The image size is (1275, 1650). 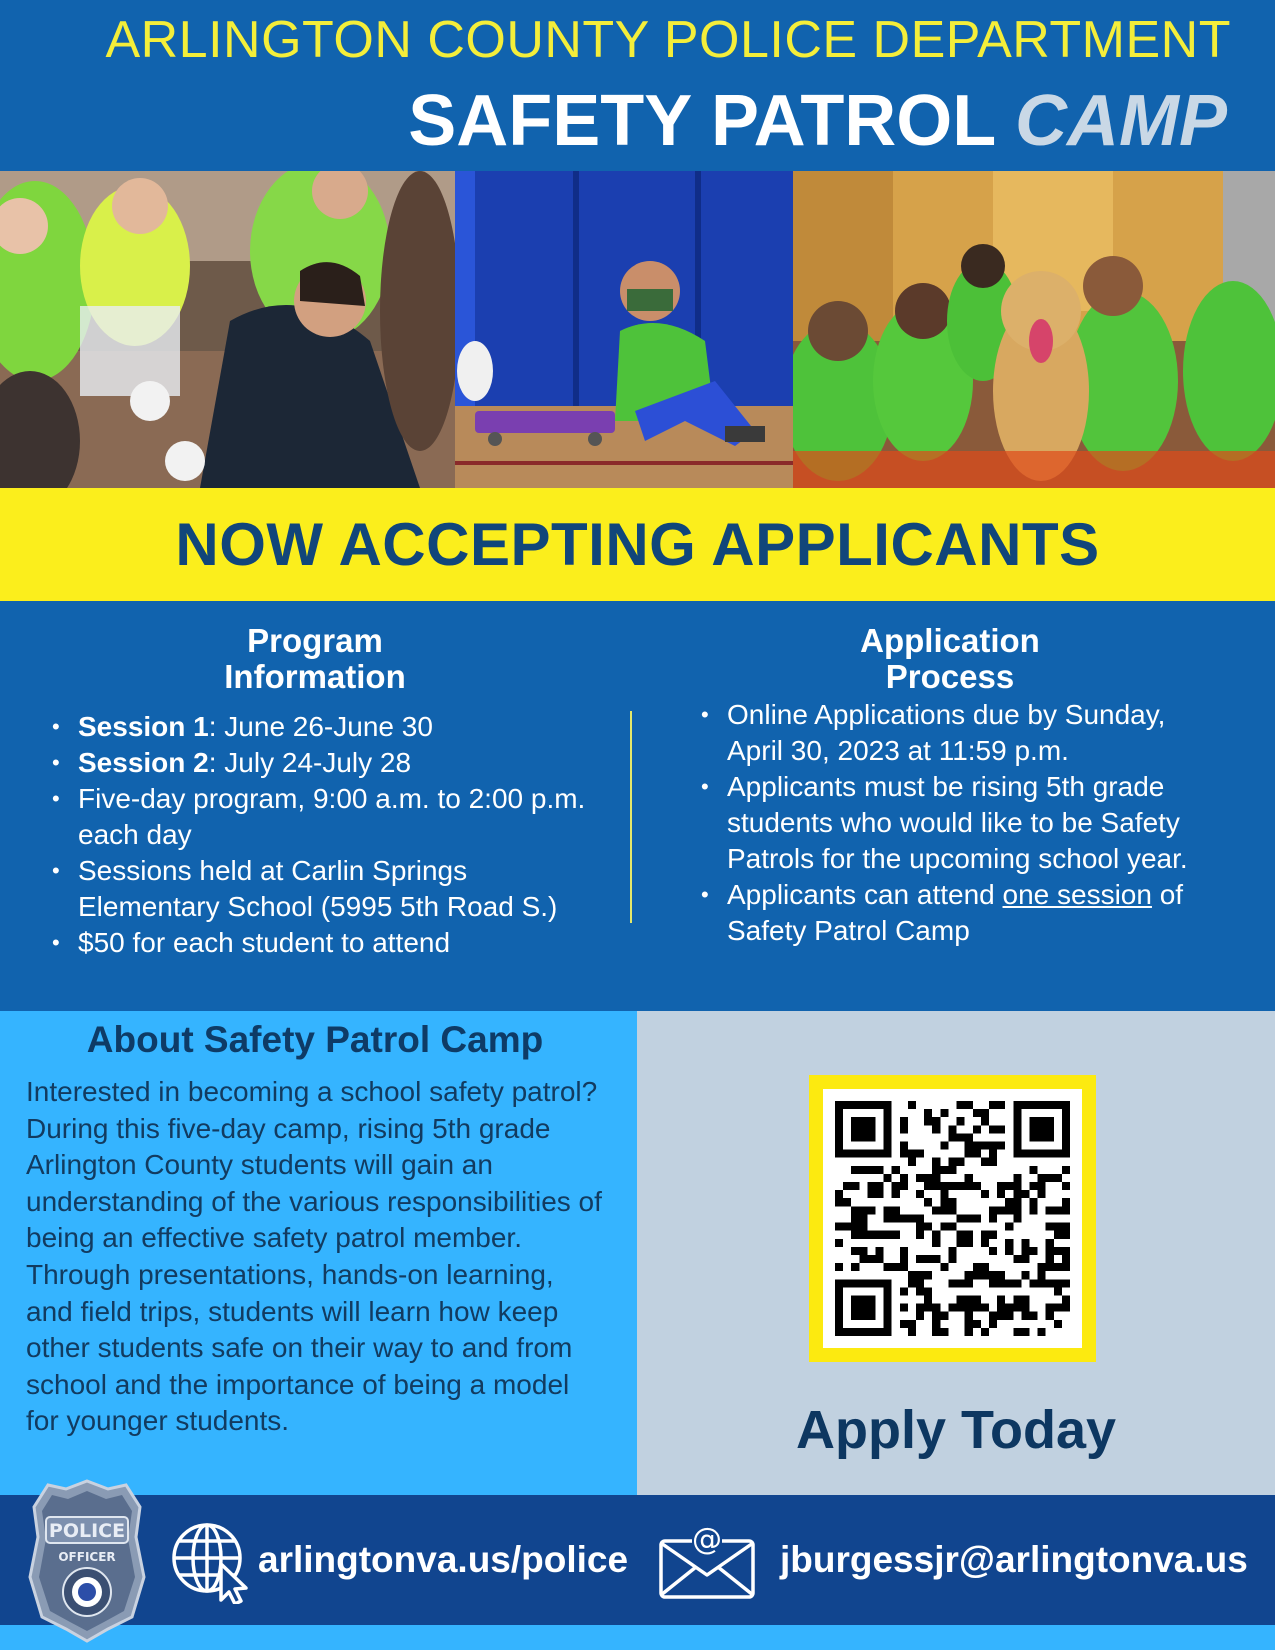 What do you see at coordinates (707, 1561) in the screenshot?
I see `email-icon: @` at bounding box center [707, 1561].